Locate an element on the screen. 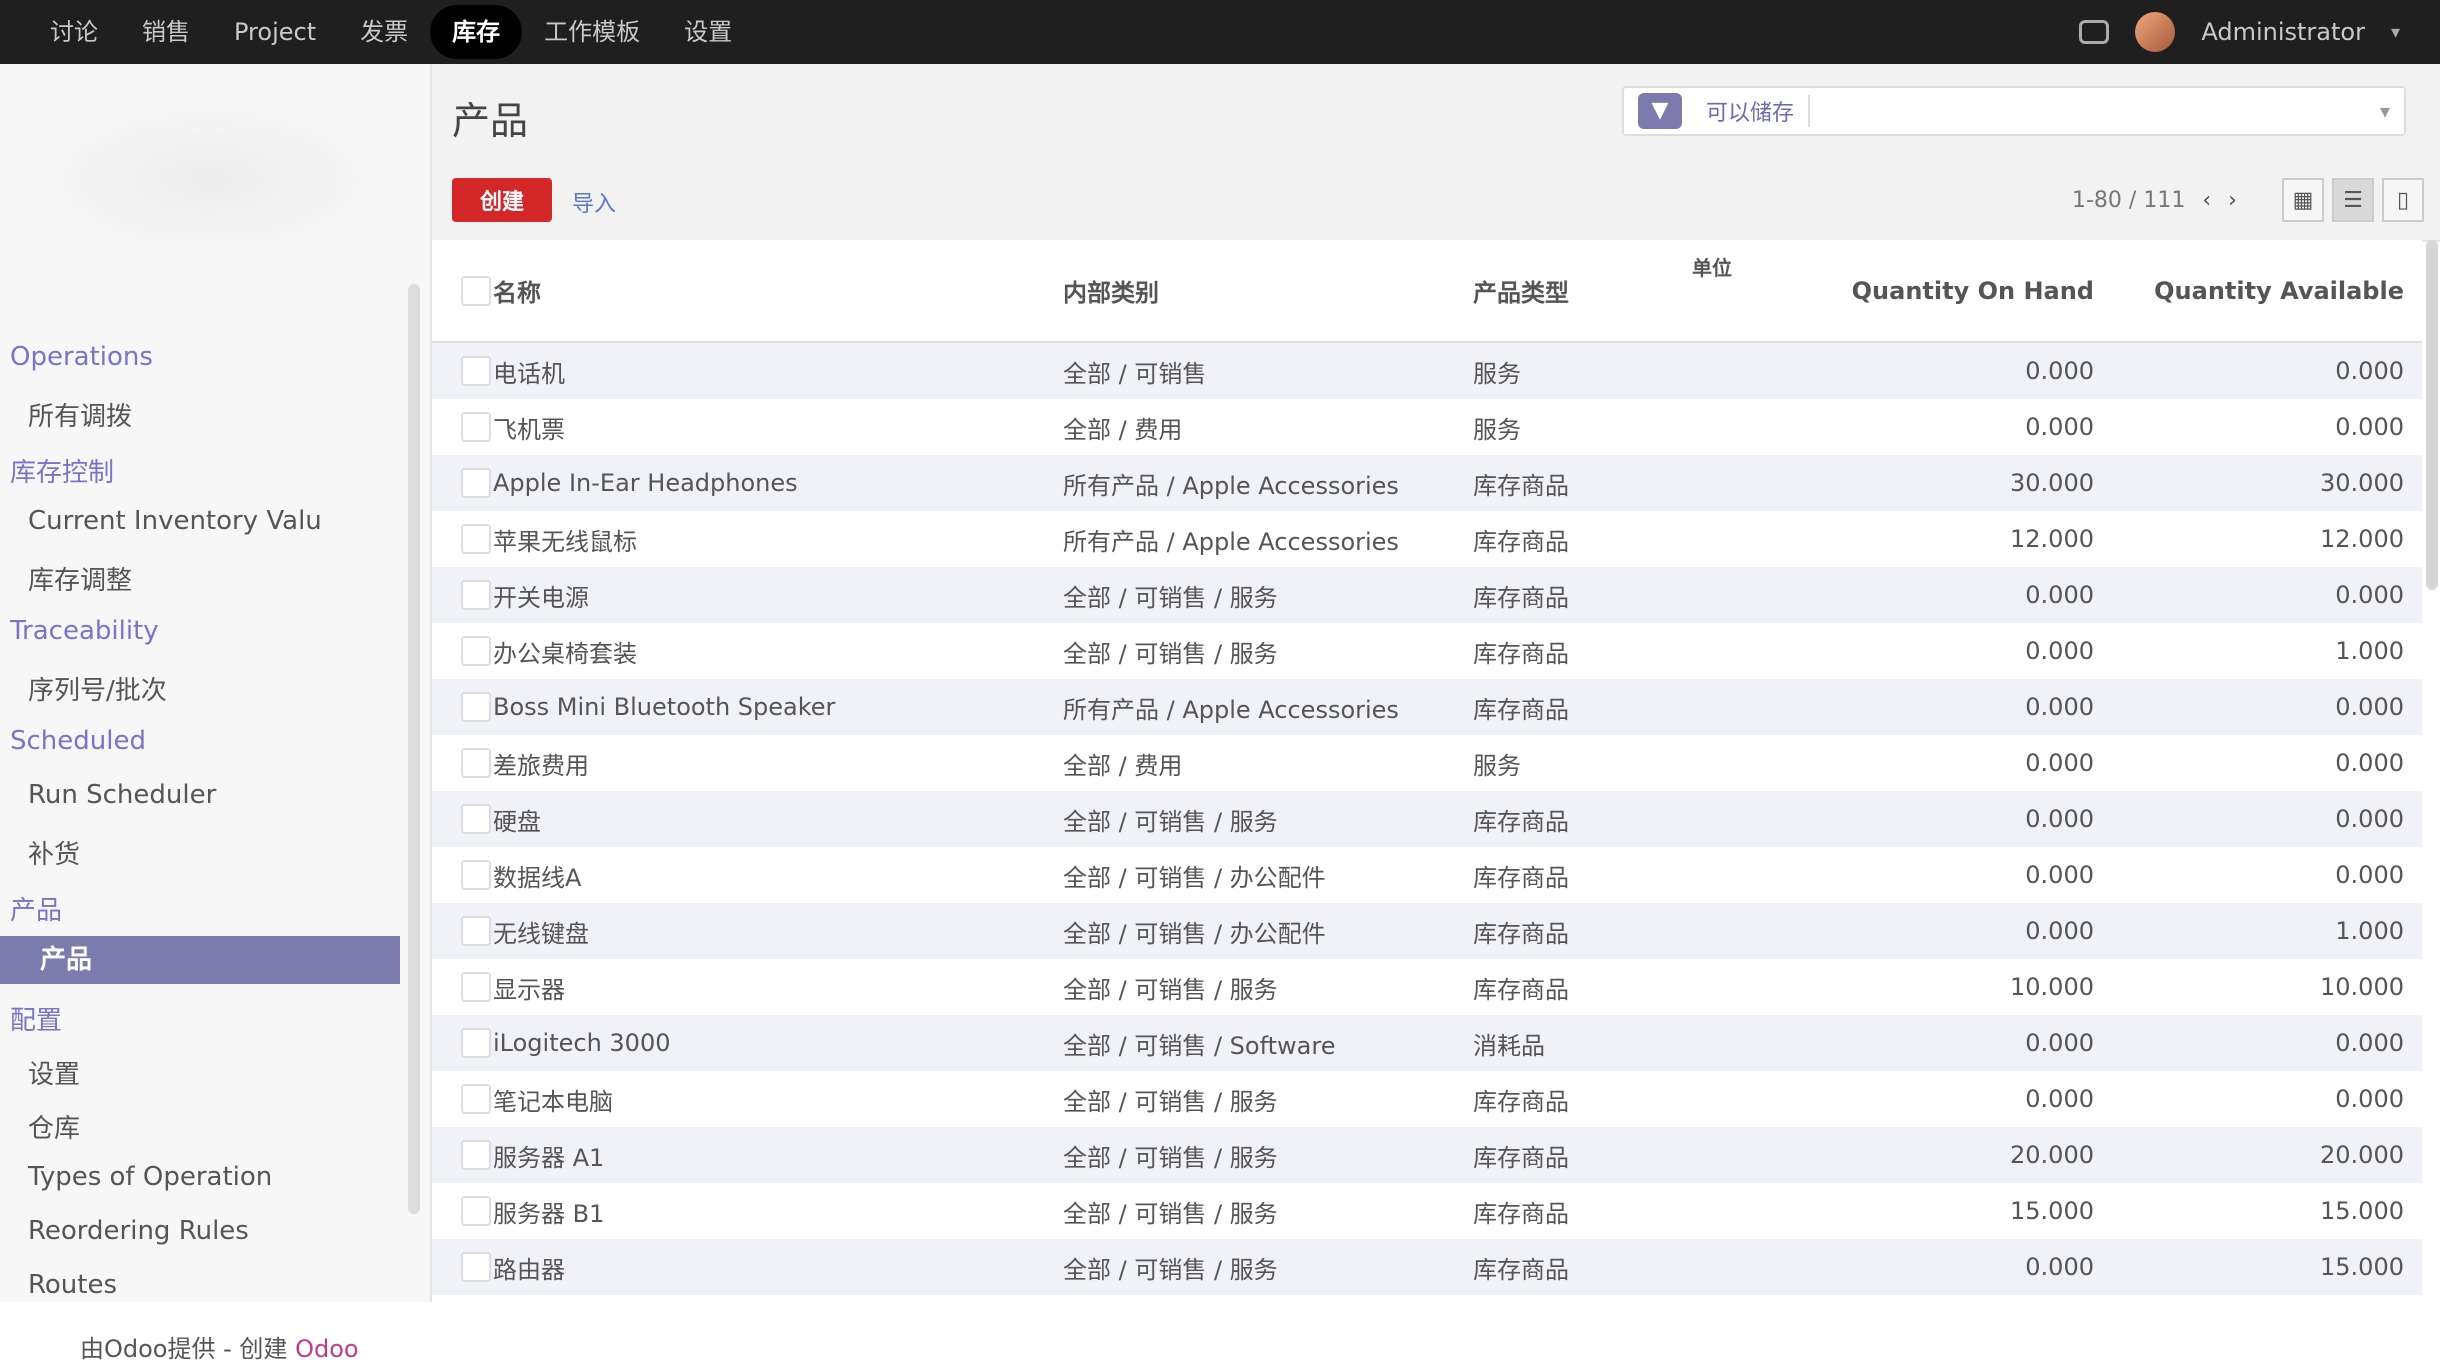  sidebar-item: Reordering Rules is located at coordinates (138, 1231).